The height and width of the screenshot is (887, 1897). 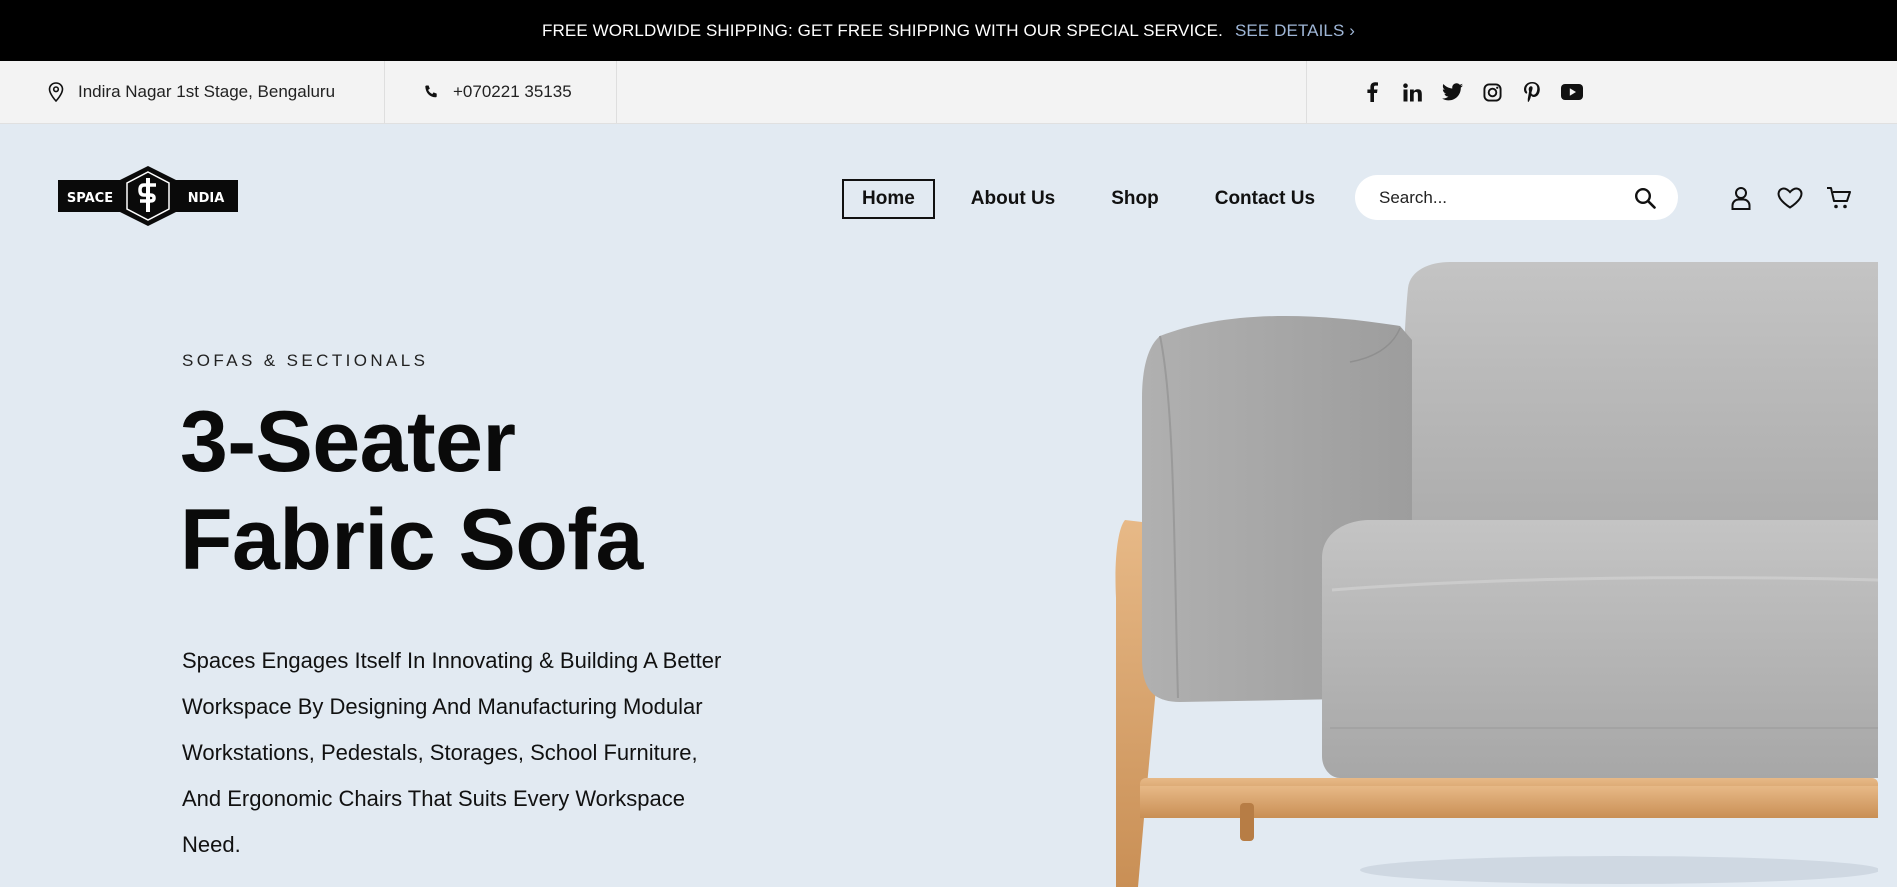 I want to click on search-icon, so click(x=1645, y=198).